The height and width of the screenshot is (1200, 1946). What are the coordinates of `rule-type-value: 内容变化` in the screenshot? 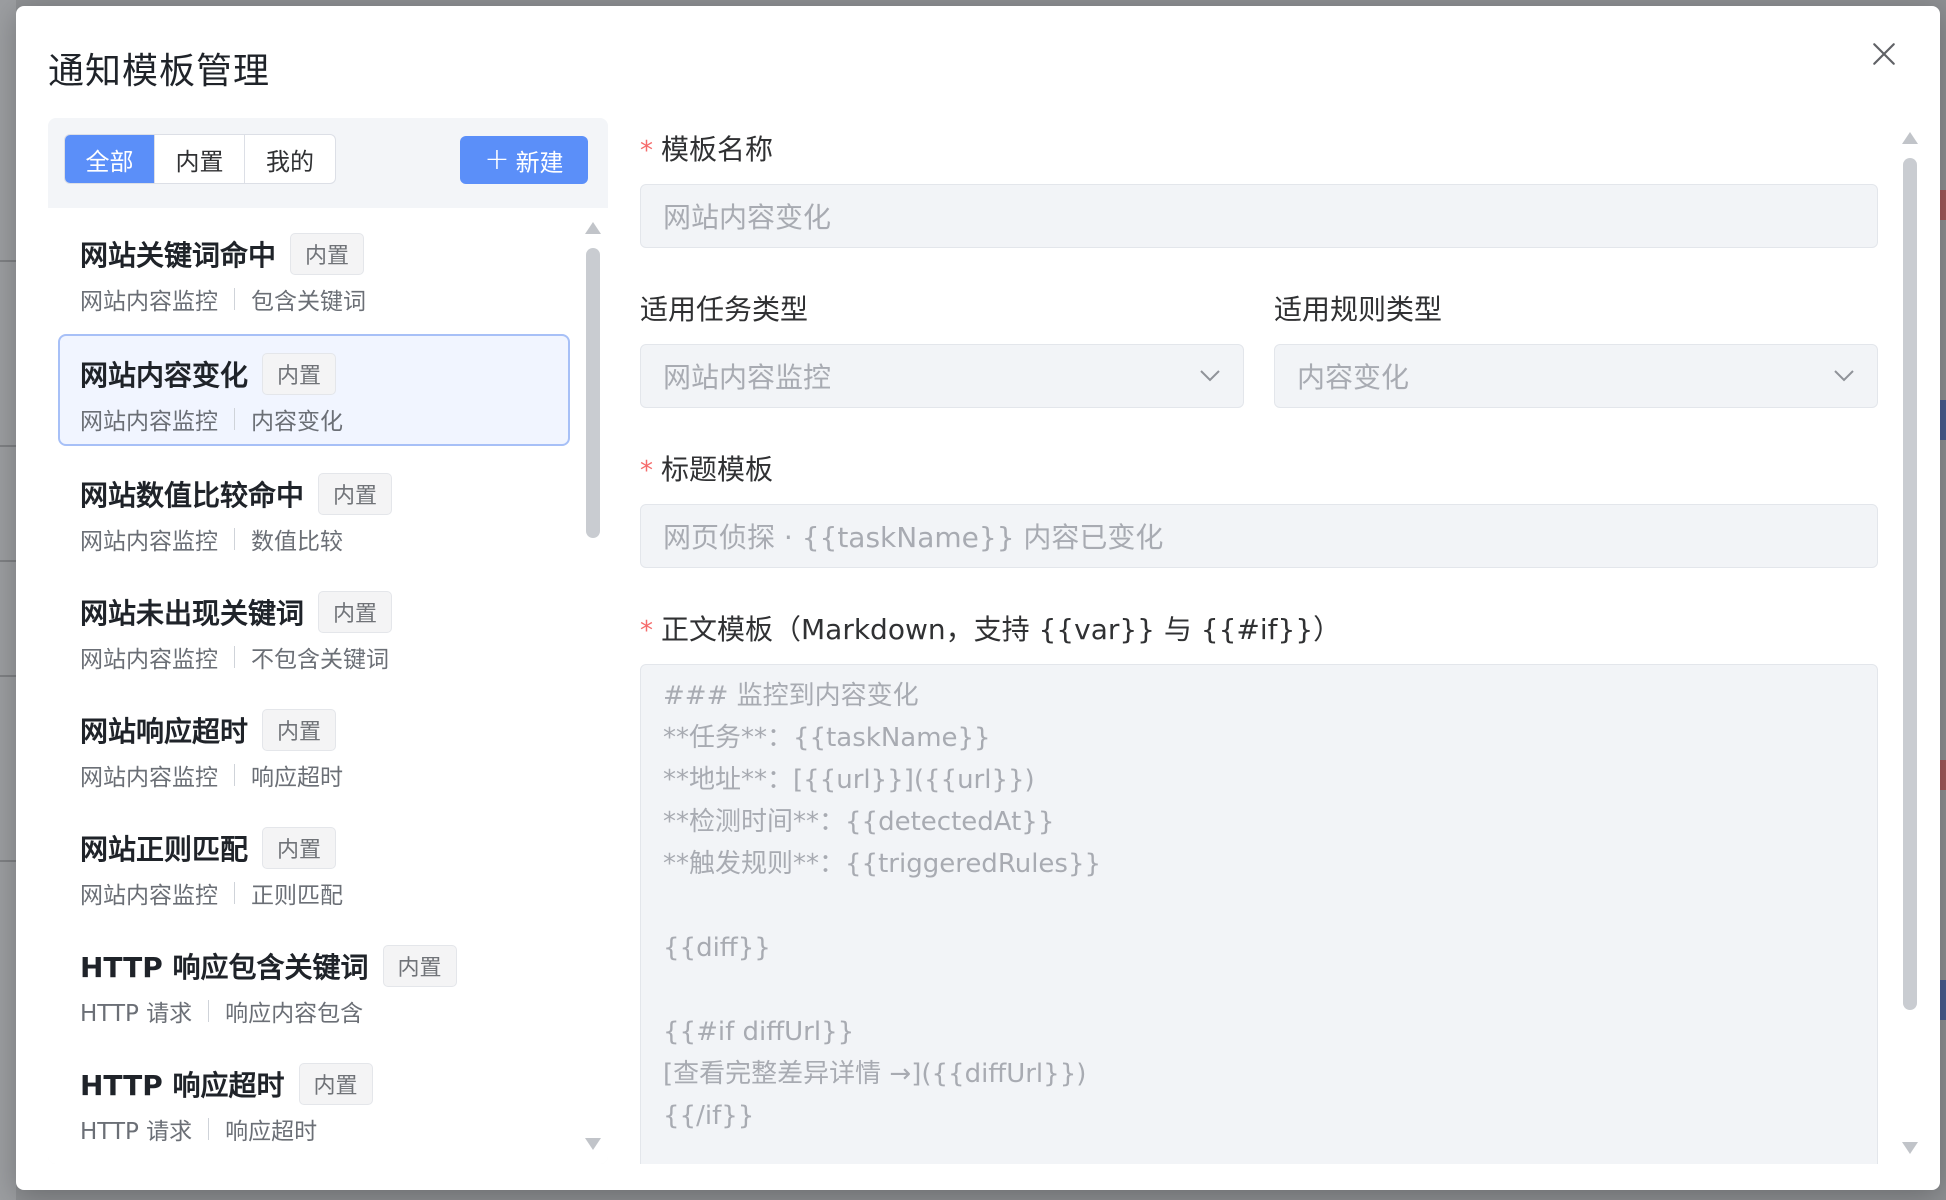 It's located at (1353, 377).